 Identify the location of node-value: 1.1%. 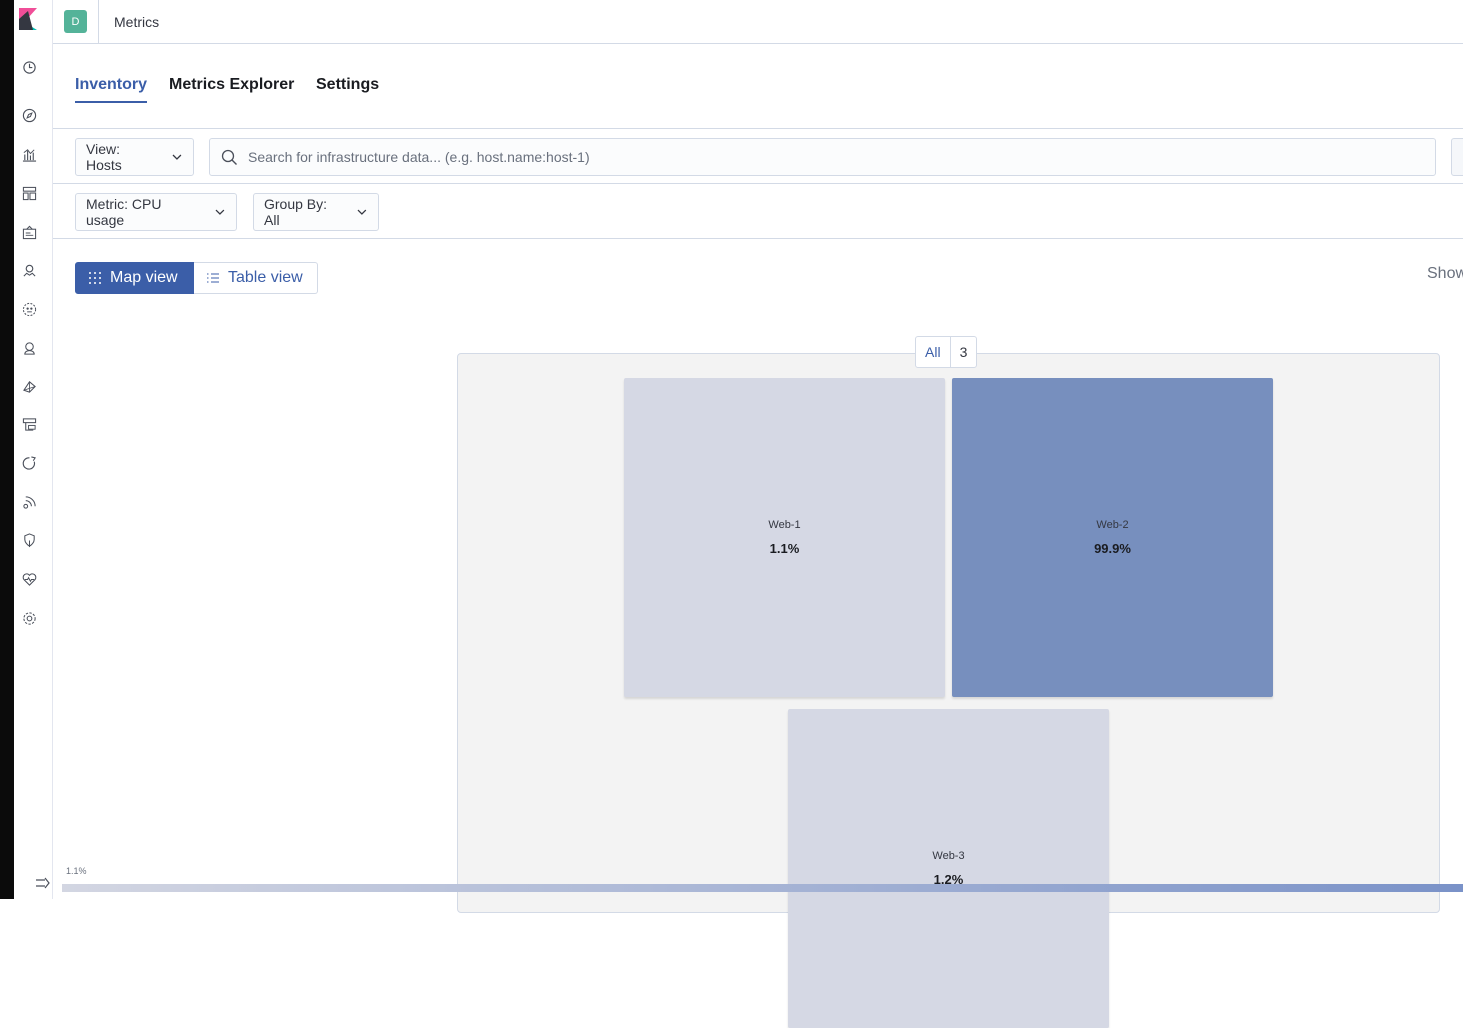
(784, 548).